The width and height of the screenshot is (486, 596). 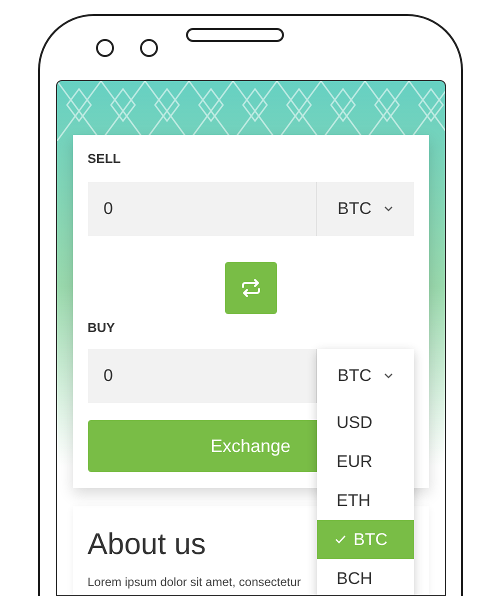 What do you see at coordinates (340, 539) in the screenshot?
I see `check-icon` at bounding box center [340, 539].